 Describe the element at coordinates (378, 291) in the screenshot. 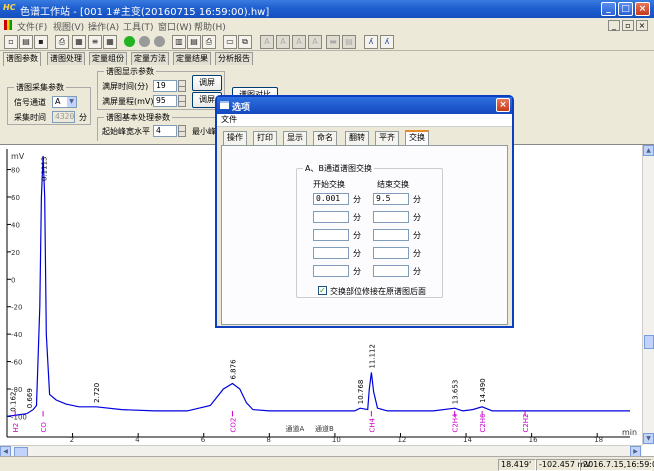

I see `append-swap-label: 交换部位修接在原谱图后面` at that location.